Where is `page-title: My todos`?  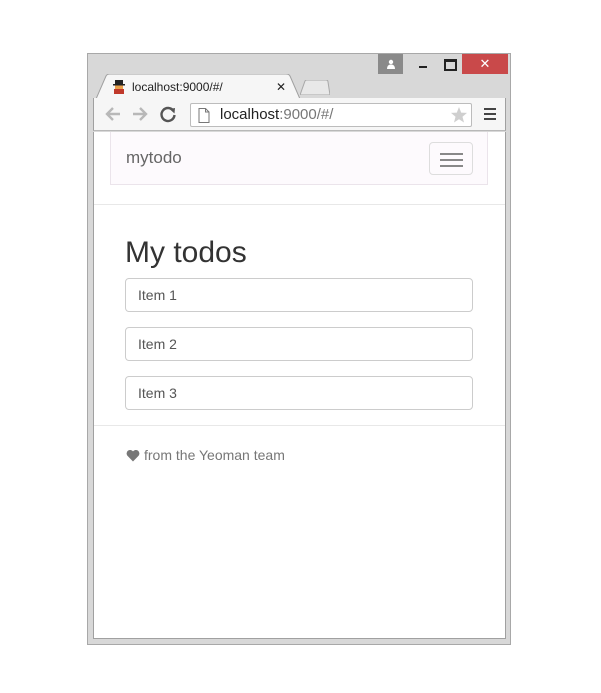
page-title: My todos is located at coordinates (186, 252).